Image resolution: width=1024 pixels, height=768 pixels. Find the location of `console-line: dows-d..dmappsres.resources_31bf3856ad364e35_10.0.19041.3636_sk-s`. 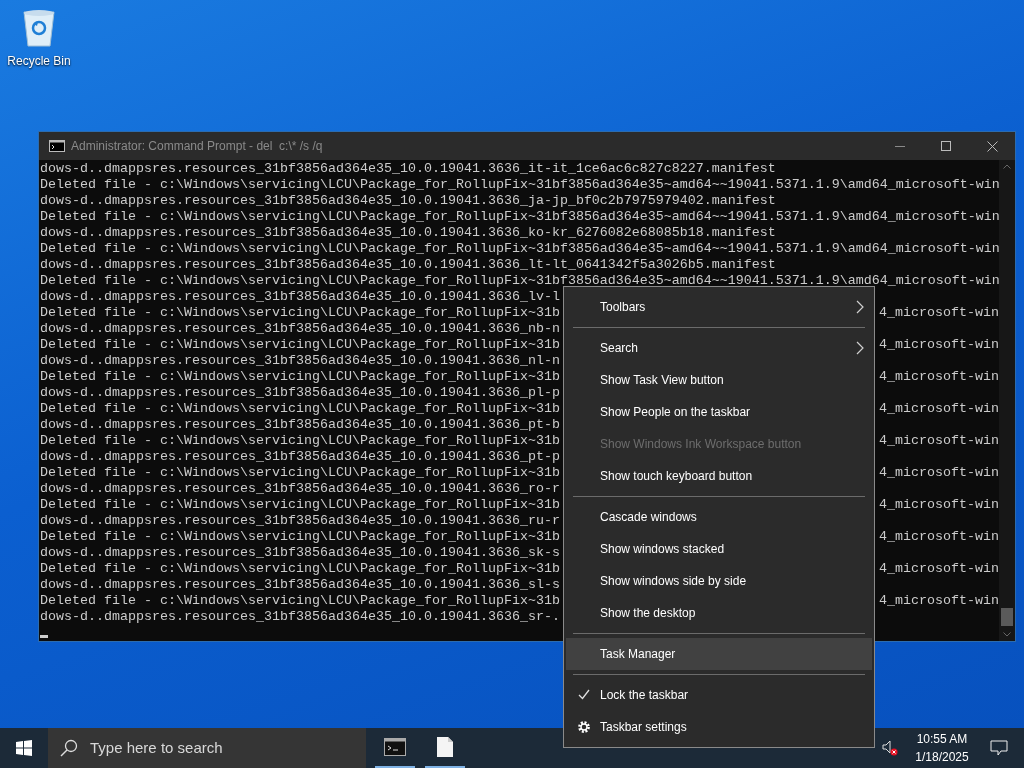

console-line: dows-d..dmappsres.resources_31bf3856ad364e35_10.0.19041.3636_sk-s is located at coordinates (300, 553).